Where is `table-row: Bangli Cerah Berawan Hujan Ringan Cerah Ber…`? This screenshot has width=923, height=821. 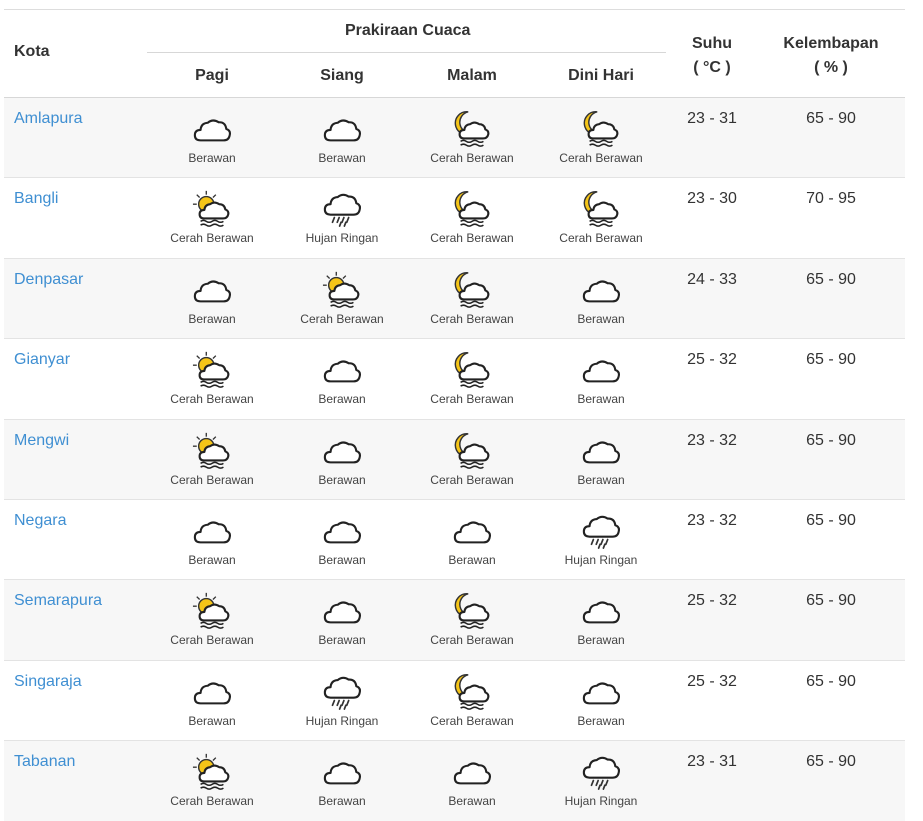
table-row: Bangli Cerah Berawan Hujan Ringan Cerah Ber… is located at coordinates (454, 218).